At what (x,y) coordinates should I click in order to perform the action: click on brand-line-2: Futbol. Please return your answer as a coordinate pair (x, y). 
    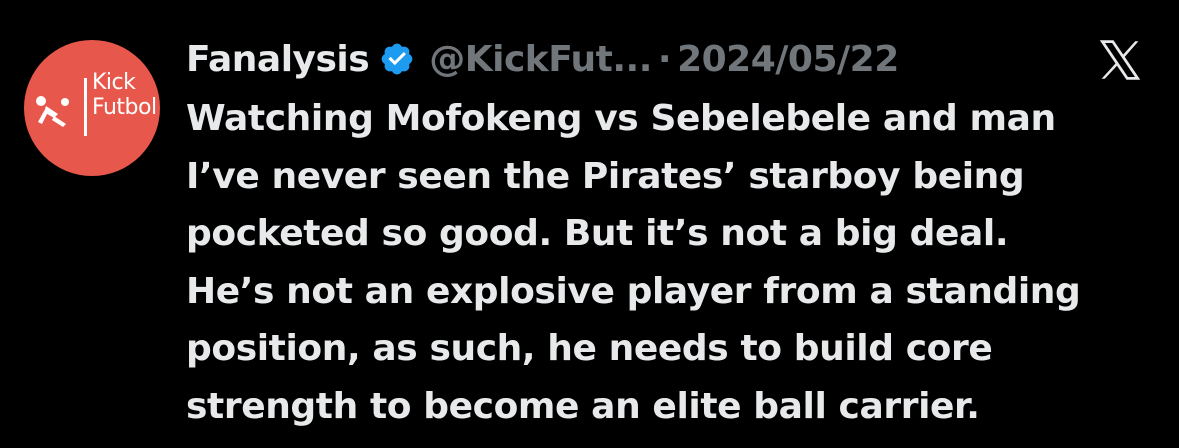
    Looking at the image, I should click on (124, 107).